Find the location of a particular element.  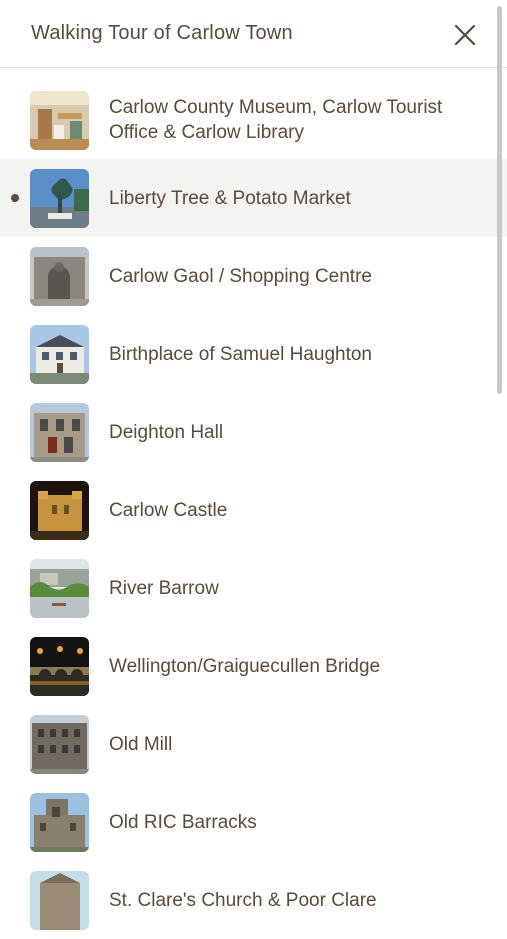

stop-label: St. Clare's Church & Poor Clare is located at coordinates (243, 900).